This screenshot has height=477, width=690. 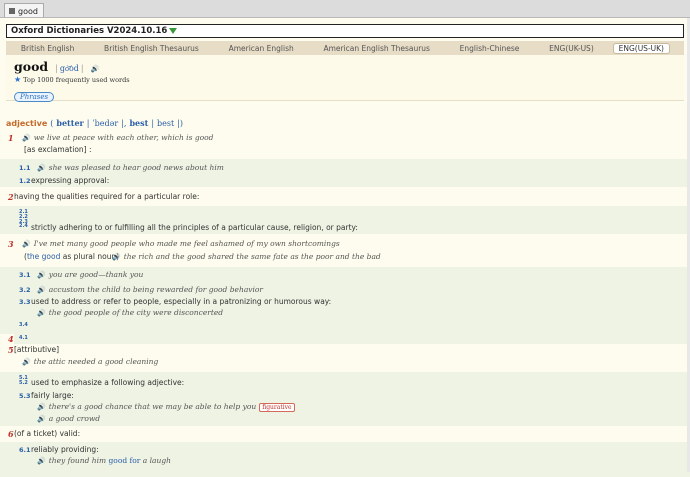 I want to click on subsense-number: 2.4, so click(x=23, y=226).